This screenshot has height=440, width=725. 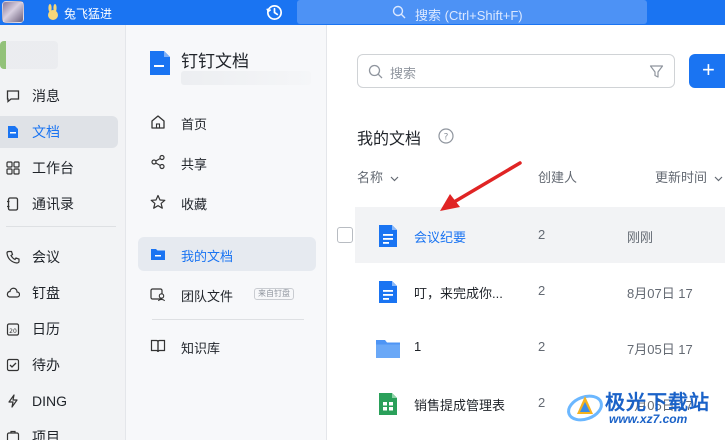 I want to click on nav-item-label: 文档, so click(x=46, y=132).